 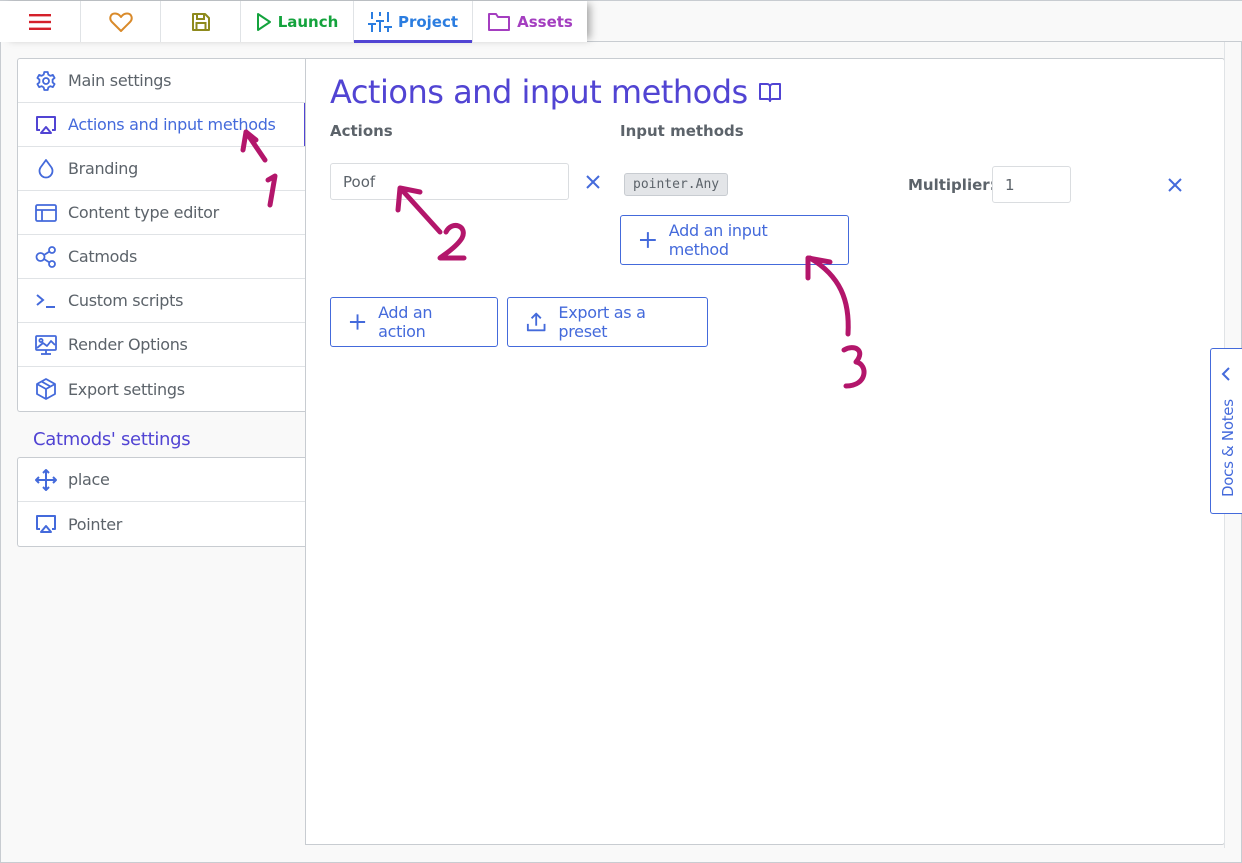 I want to click on sidebar-item-label: Pointer, so click(x=95, y=524).